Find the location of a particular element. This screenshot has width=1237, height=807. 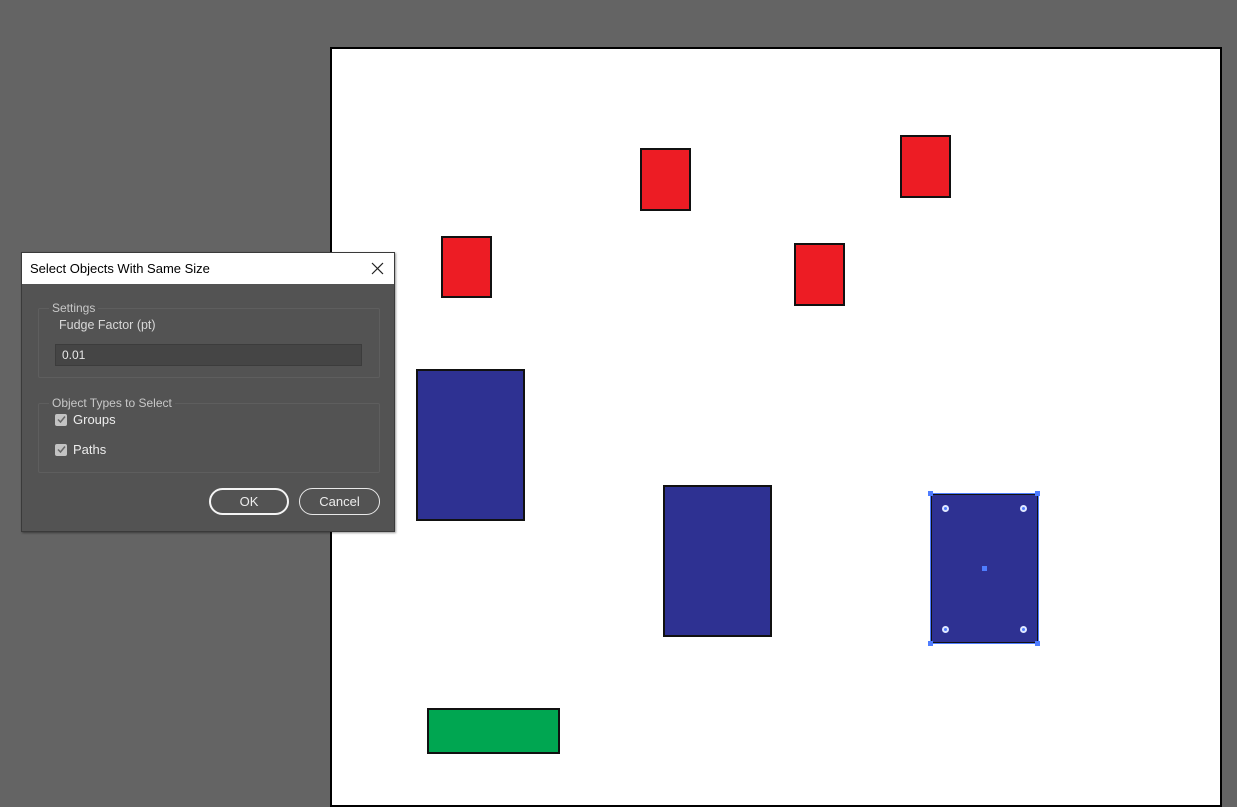

groups-checkbox-row: Groups is located at coordinates (85, 419).